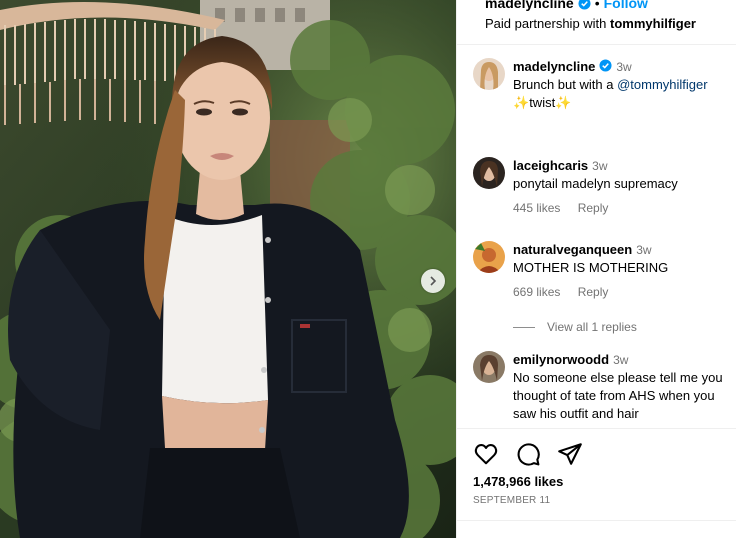 Image resolution: width=736 pixels, height=538 pixels. What do you see at coordinates (542, 102) in the screenshot?
I see `caption-text-mid: twist` at bounding box center [542, 102].